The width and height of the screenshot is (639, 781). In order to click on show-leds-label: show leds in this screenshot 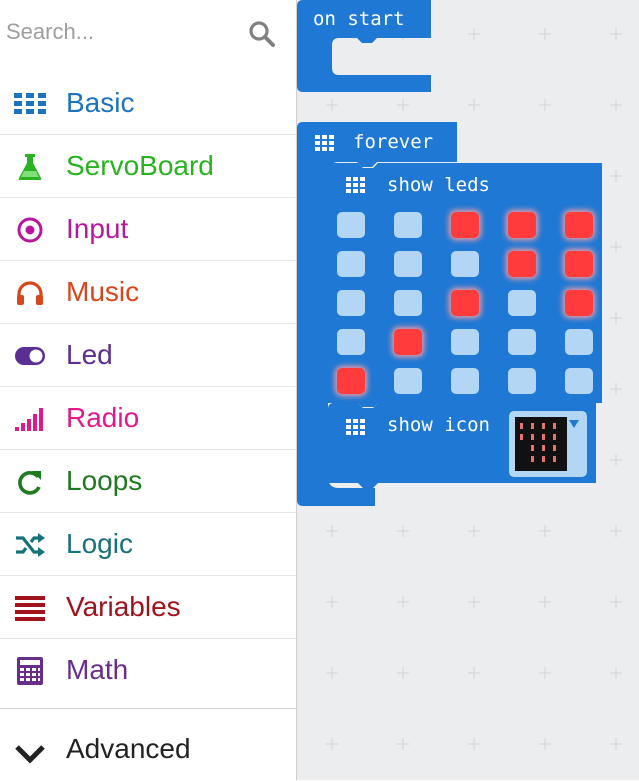, I will do `click(438, 185)`.